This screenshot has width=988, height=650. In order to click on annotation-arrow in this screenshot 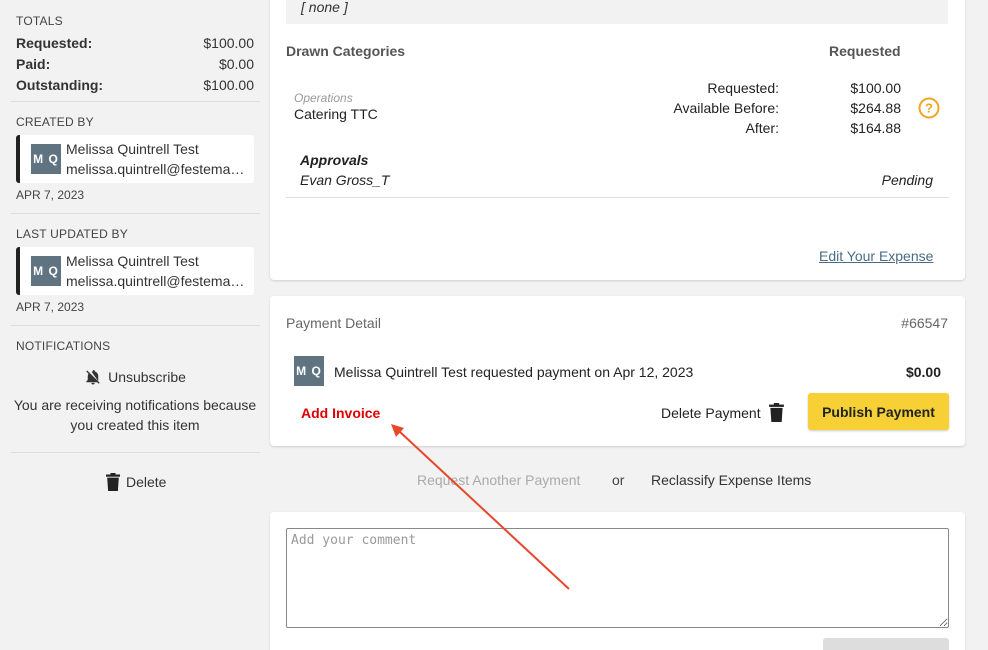, I will do `click(480, 507)`.